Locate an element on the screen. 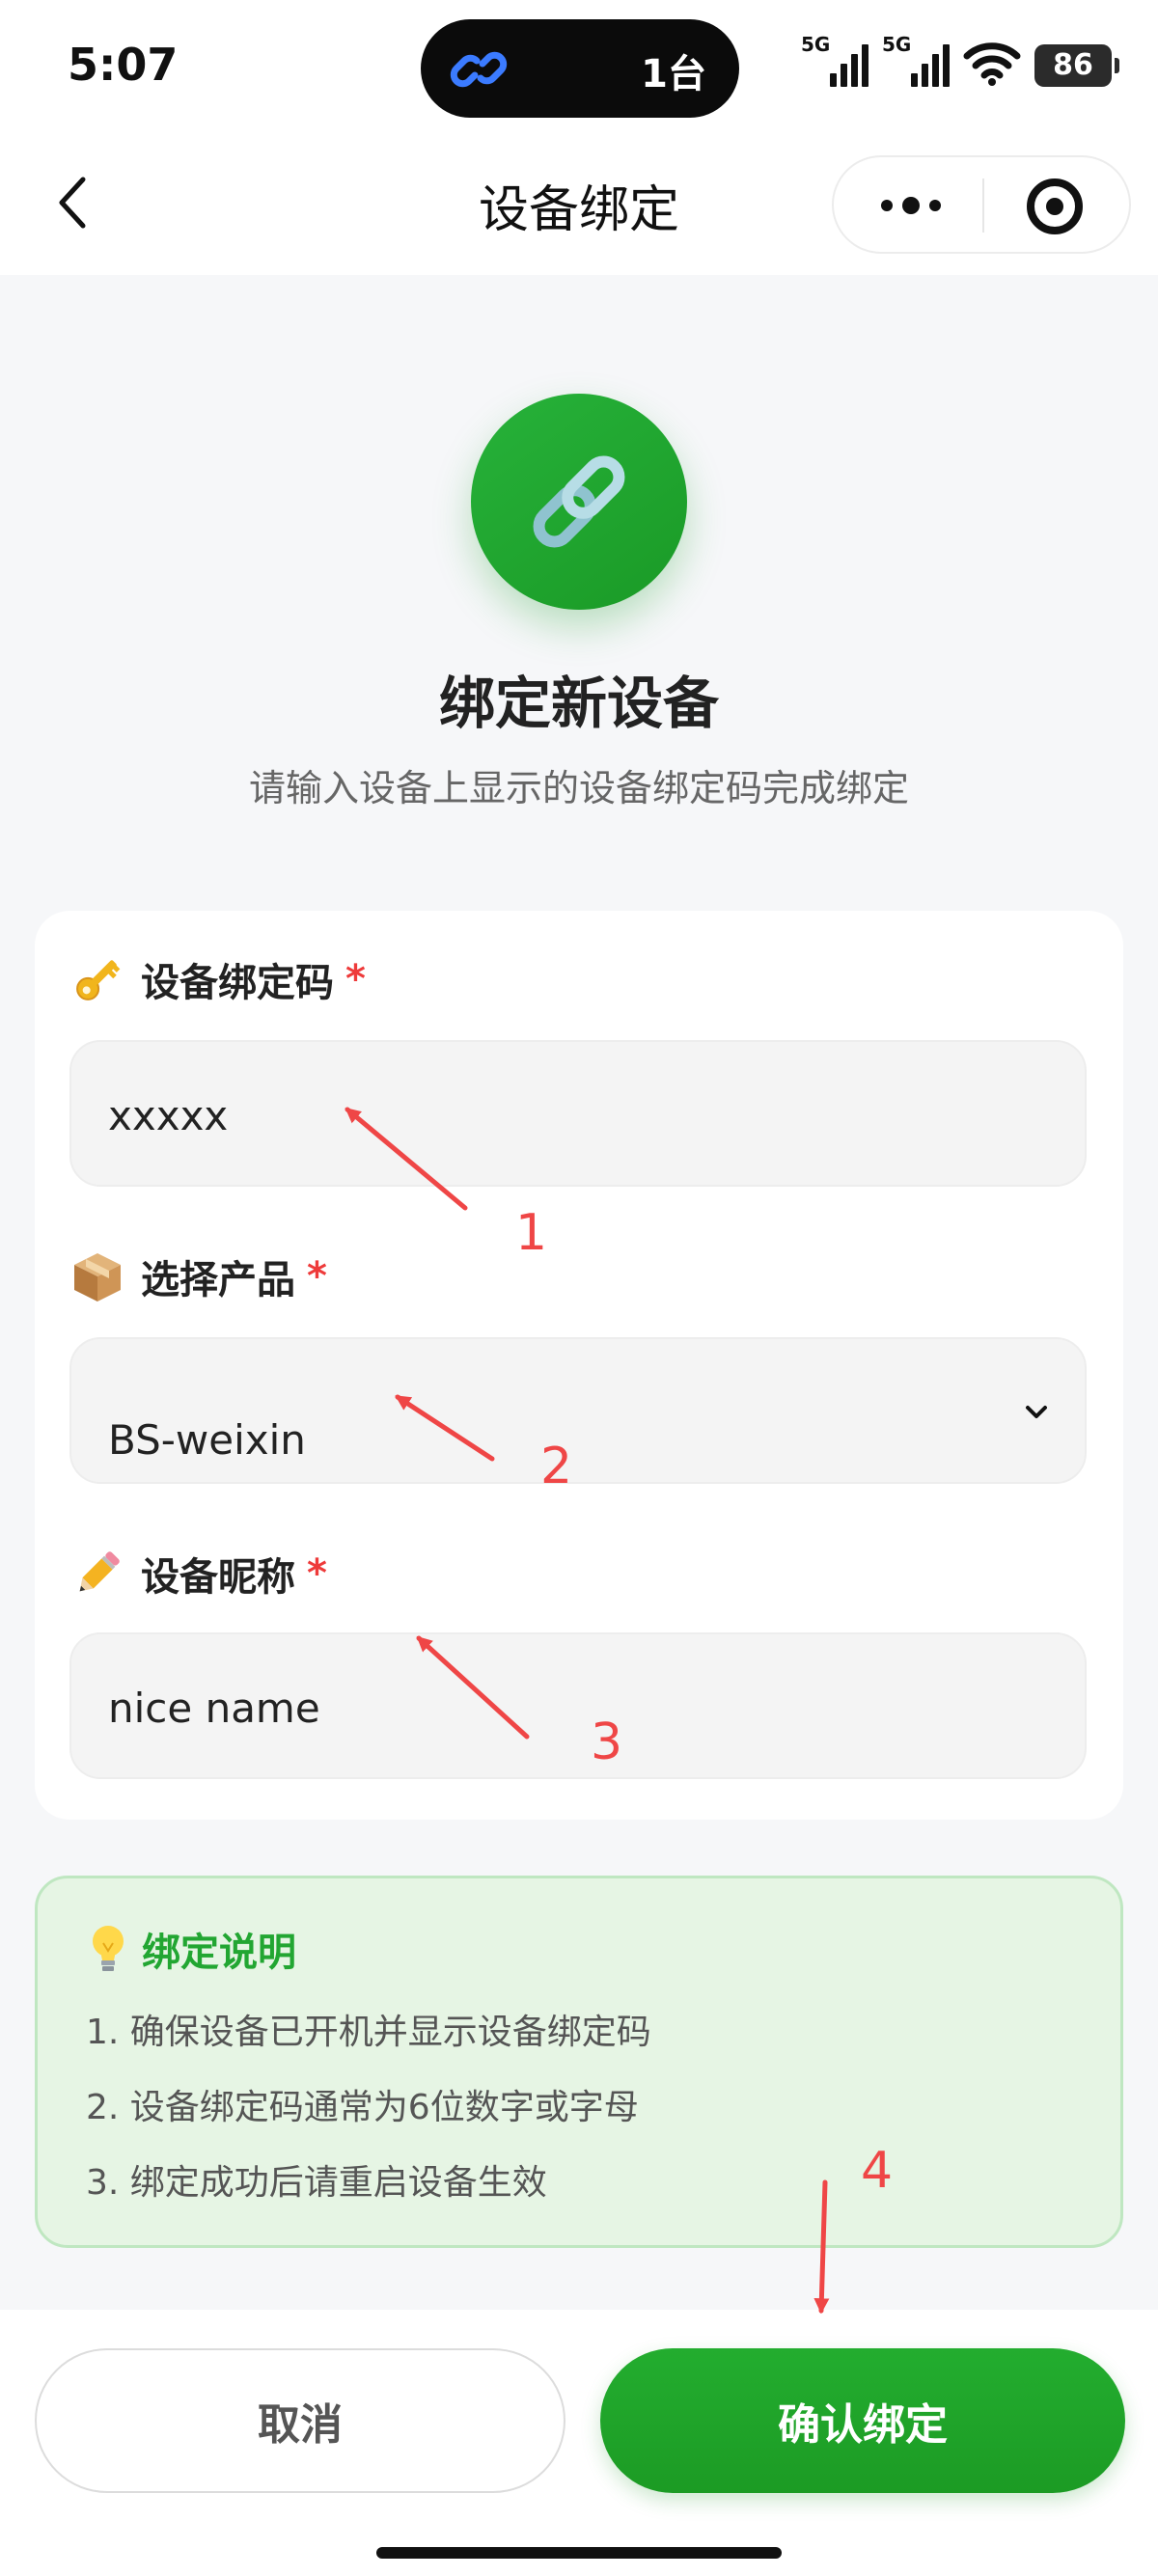 The image size is (1158, 2576). code-field-label: 设备绑定码 * is located at coordinates (217, 979).